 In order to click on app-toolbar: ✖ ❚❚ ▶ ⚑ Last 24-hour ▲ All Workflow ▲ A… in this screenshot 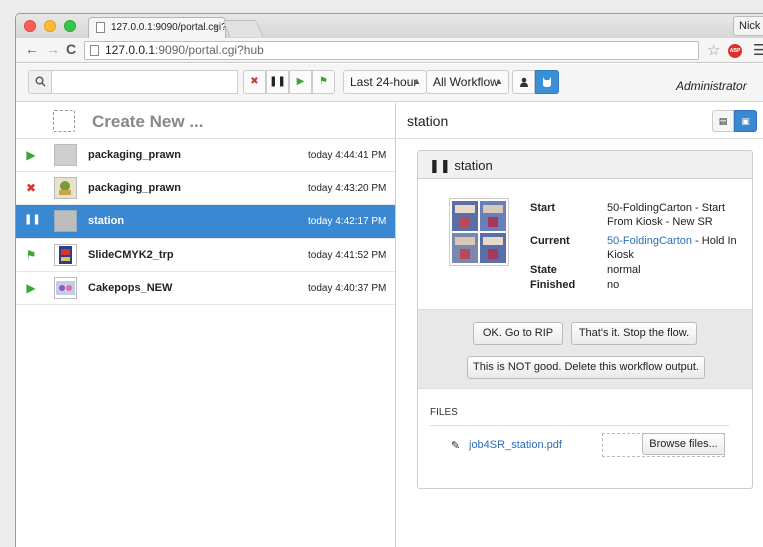, I will do `click(389, 83)`.